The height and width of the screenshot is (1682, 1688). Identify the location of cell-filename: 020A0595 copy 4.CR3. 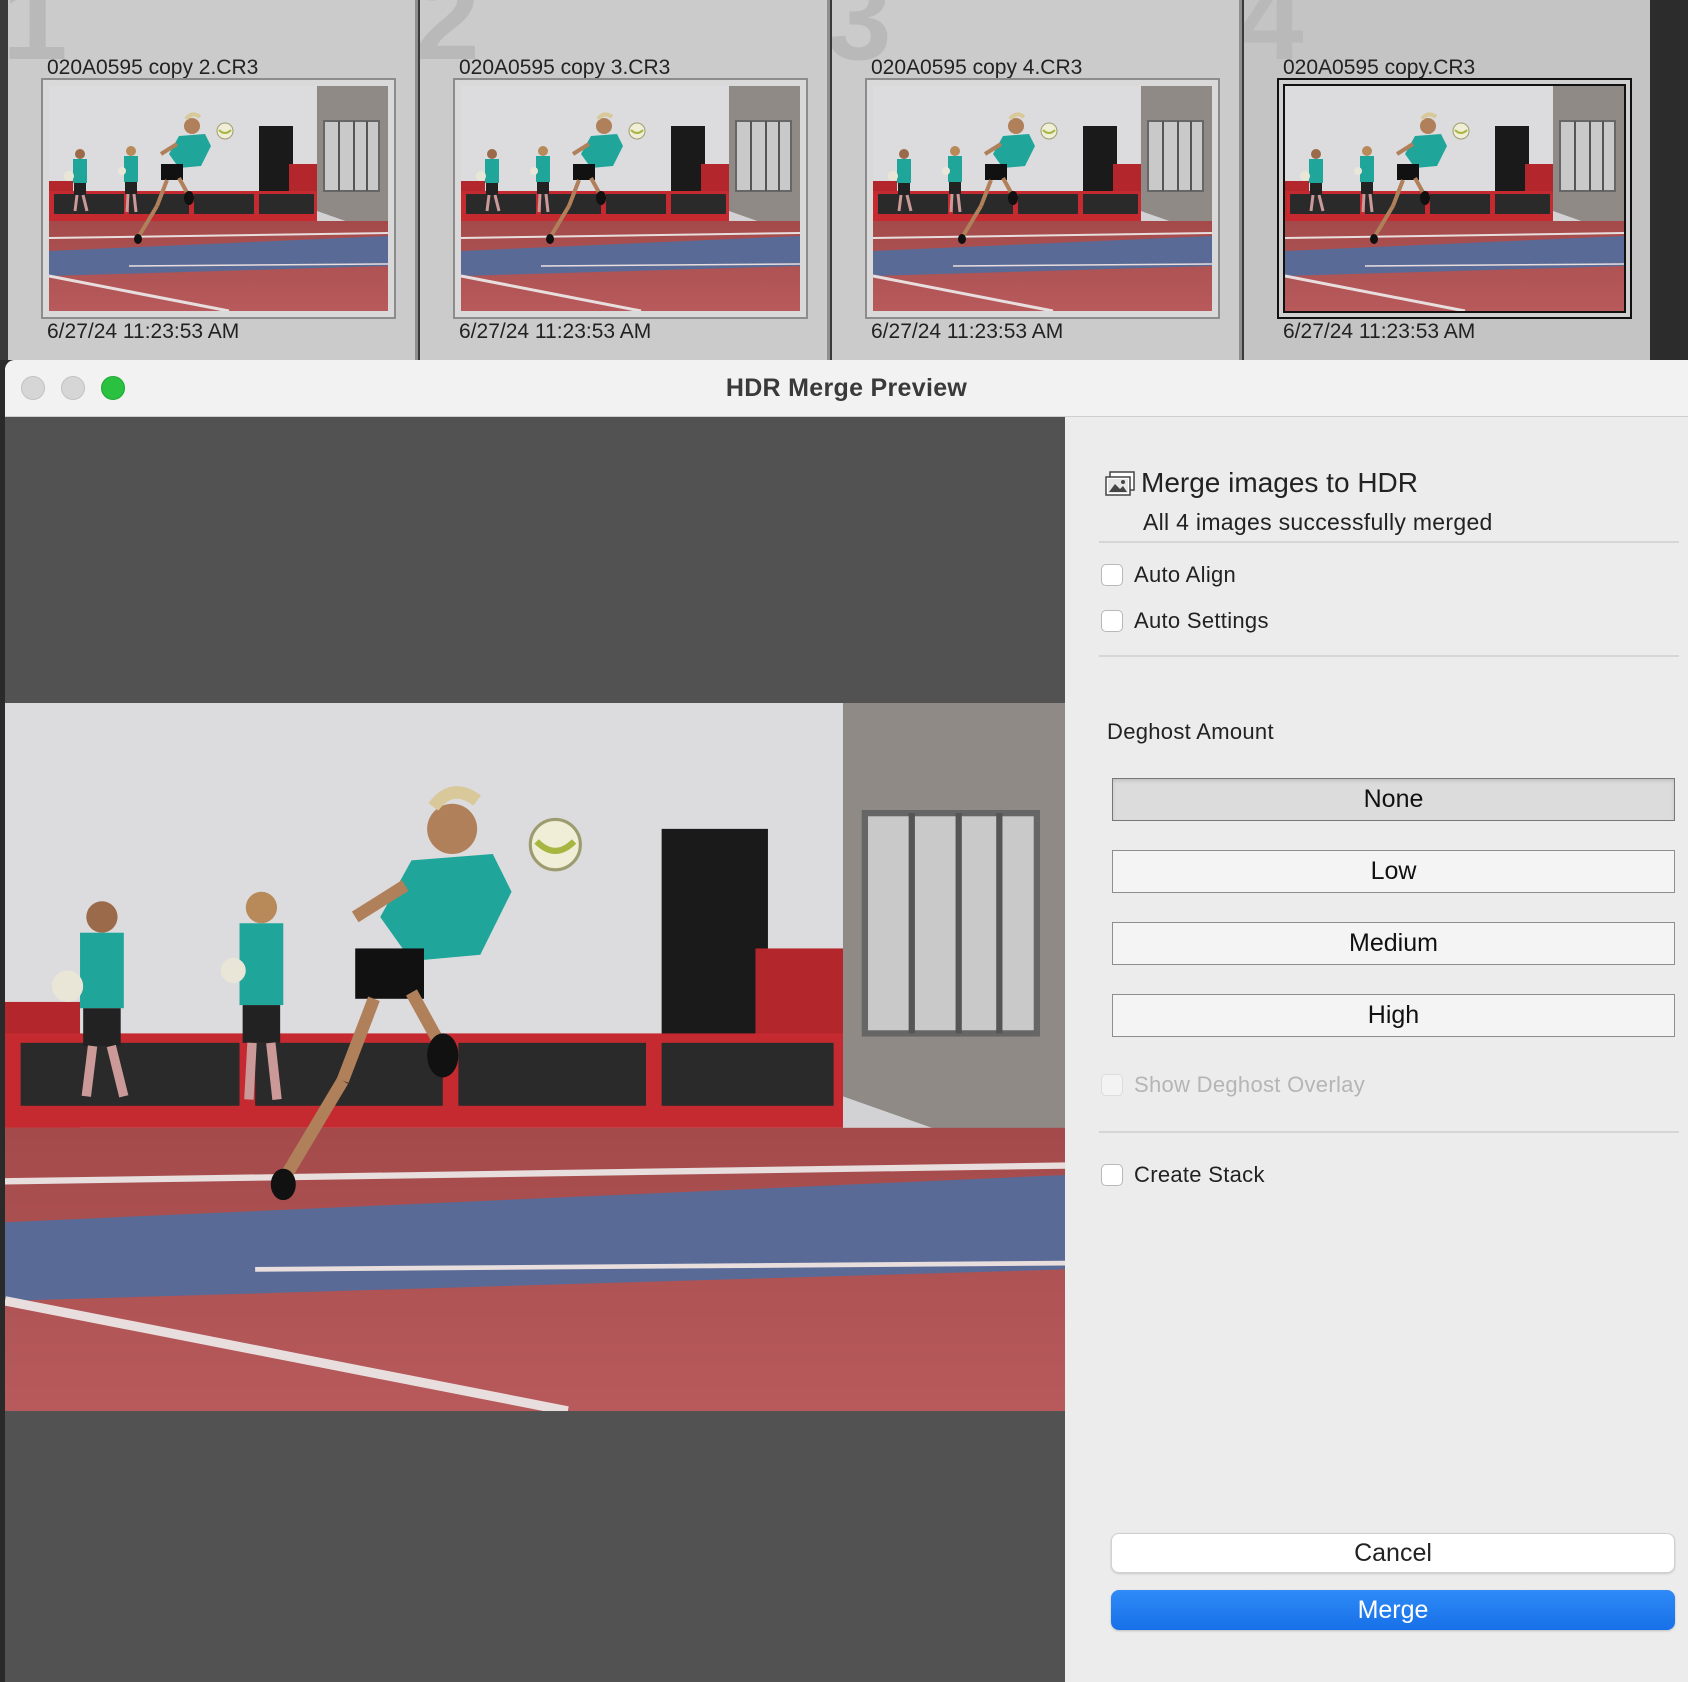
(977, 67).